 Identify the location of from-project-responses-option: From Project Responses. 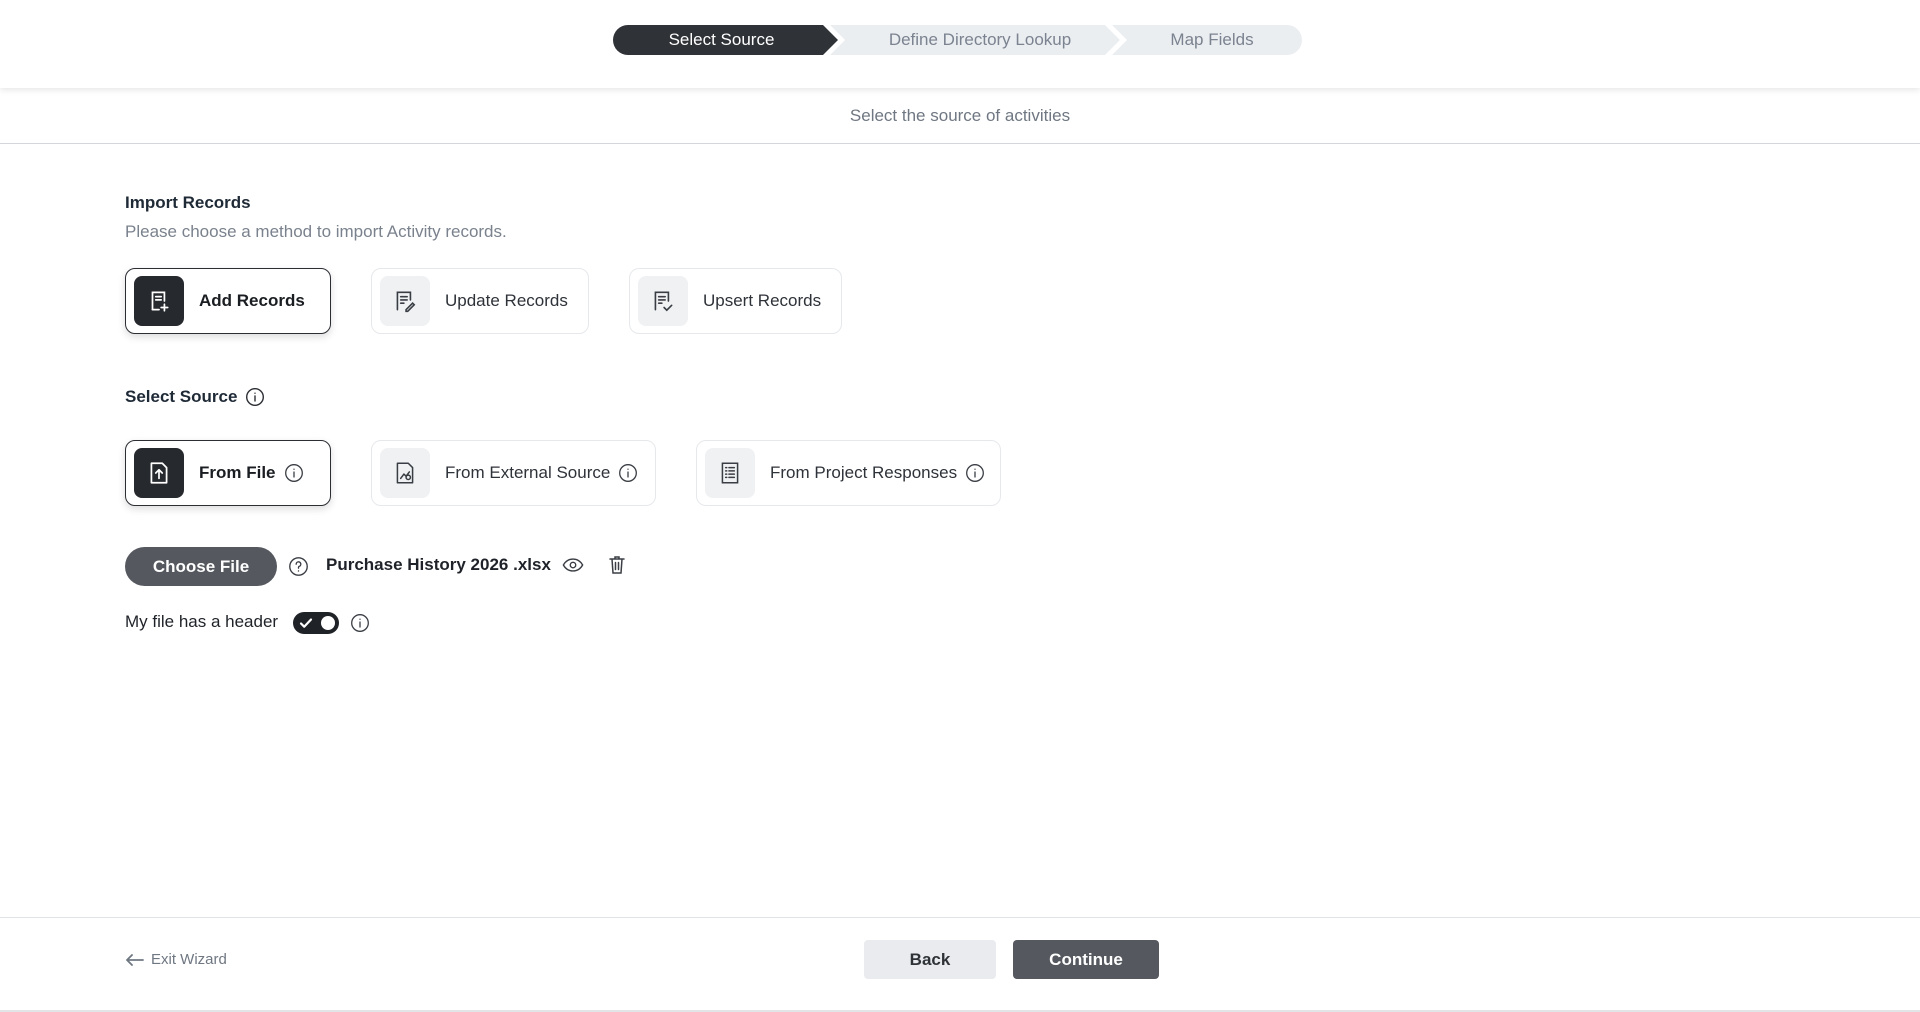
(848, 473).